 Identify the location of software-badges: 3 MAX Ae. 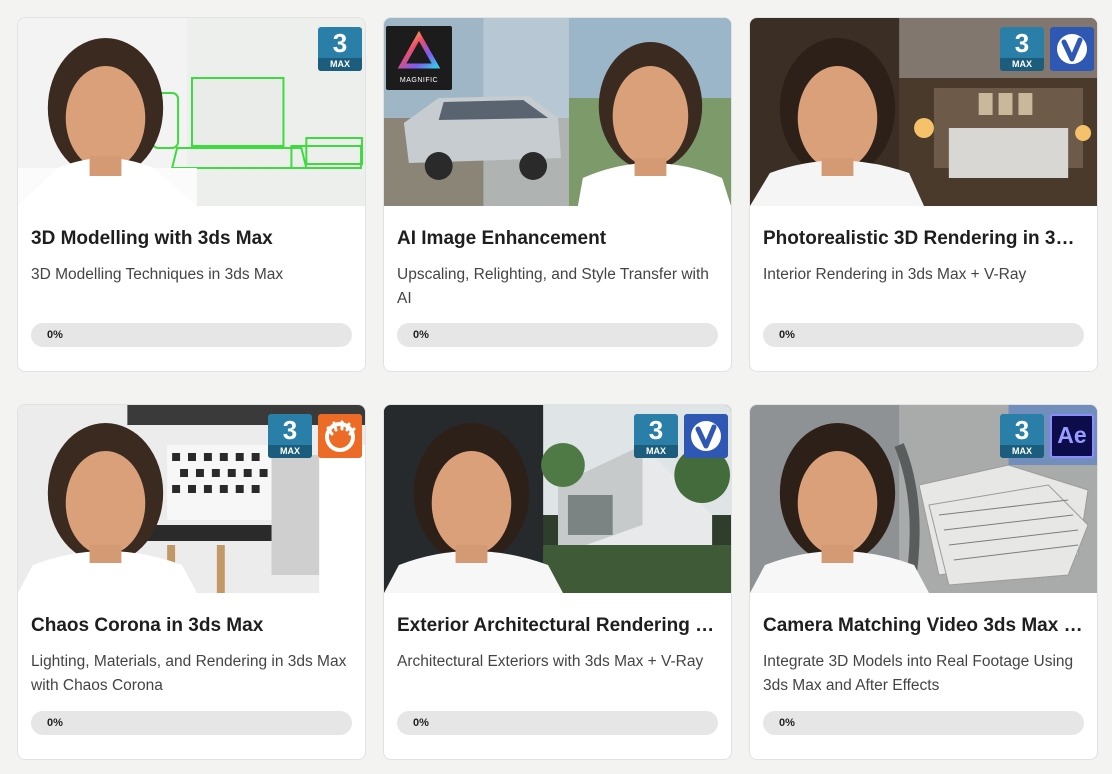
(1047, 436).